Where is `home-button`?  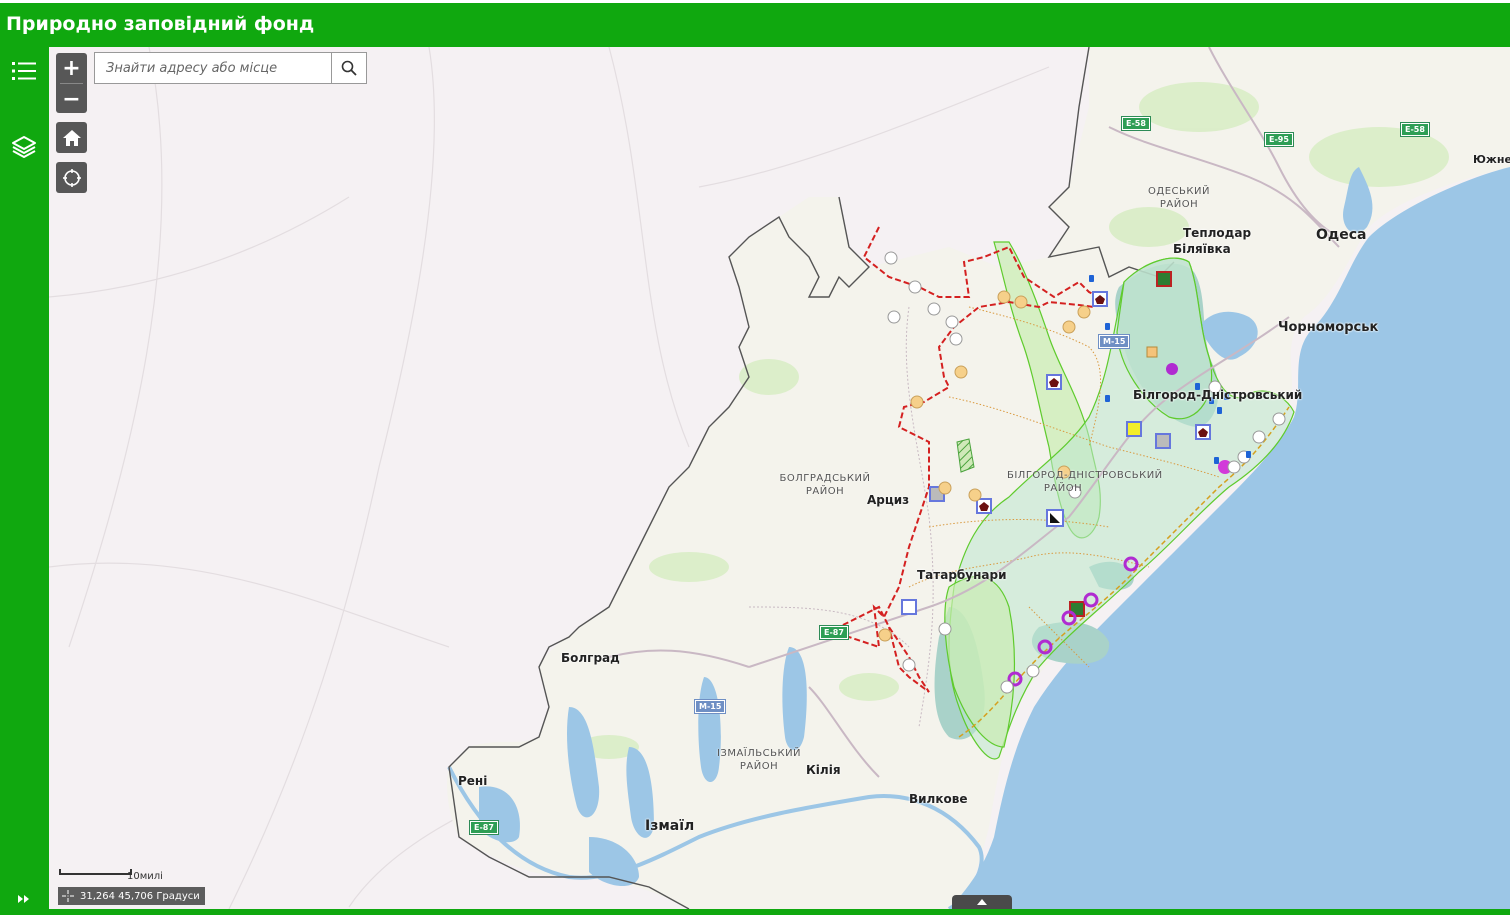 home-button is located at coordinates (71, 137).